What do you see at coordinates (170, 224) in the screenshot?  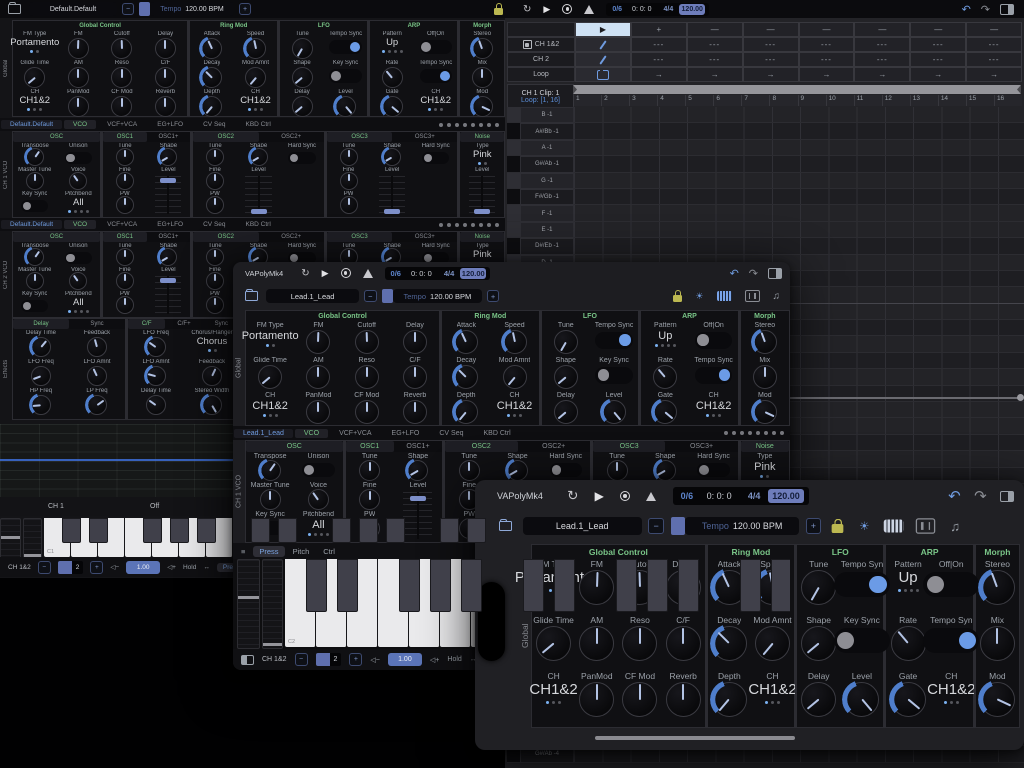 I see `tab-eg-lfo: EG+LFO` at bounding box center [170, 224].